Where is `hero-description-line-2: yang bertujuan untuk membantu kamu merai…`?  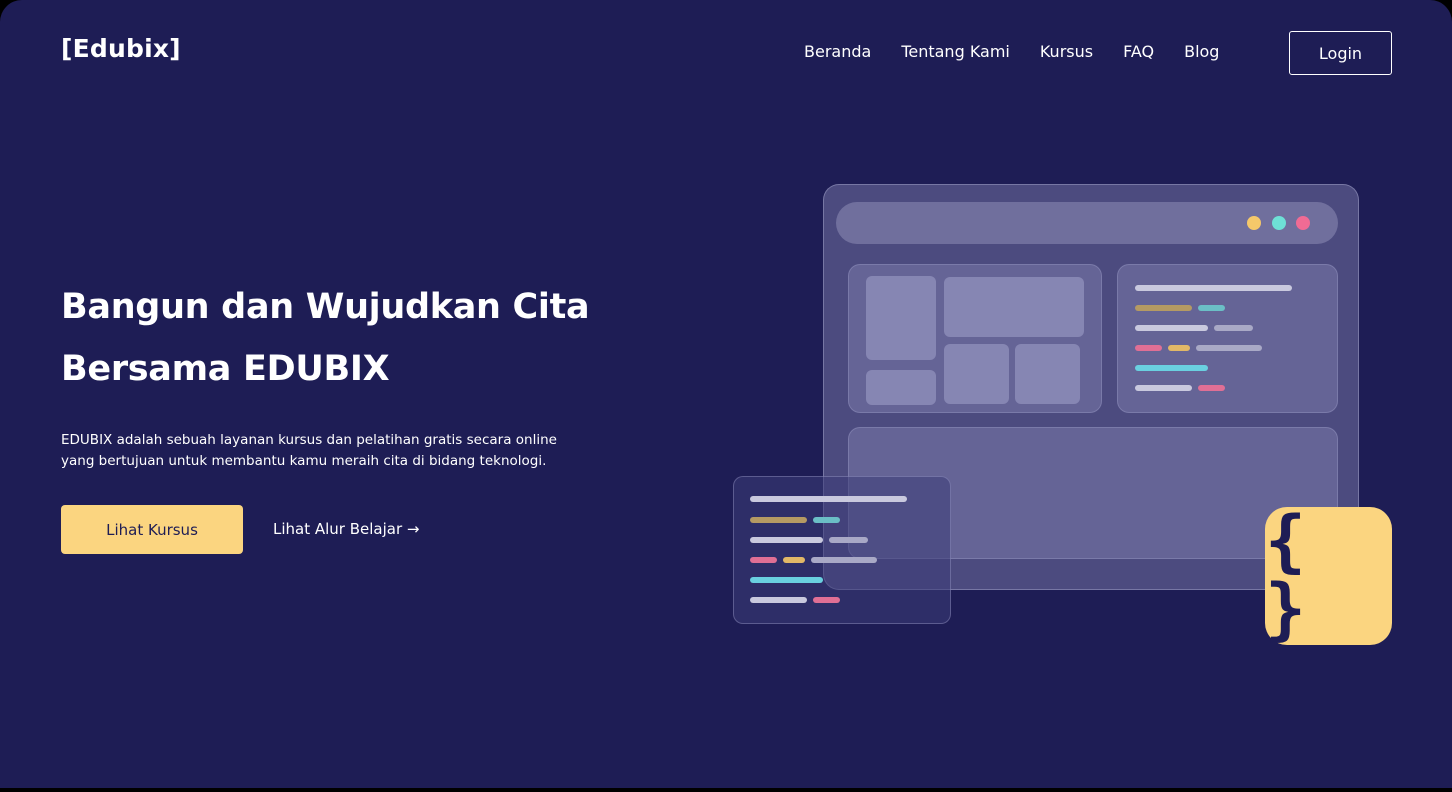 hero-description-line-2: yang bertujuan untuk membantu kamu merai… is located at coordinates (304, 461).